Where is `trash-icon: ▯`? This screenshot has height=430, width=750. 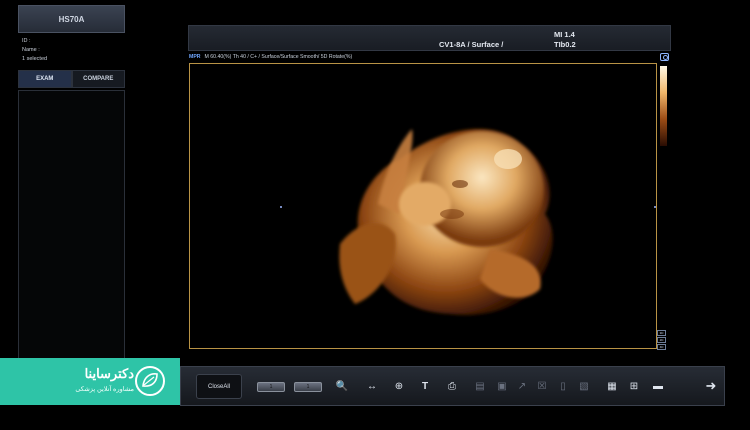
trash-icon: ▯ is located at coordinates (563, 386).